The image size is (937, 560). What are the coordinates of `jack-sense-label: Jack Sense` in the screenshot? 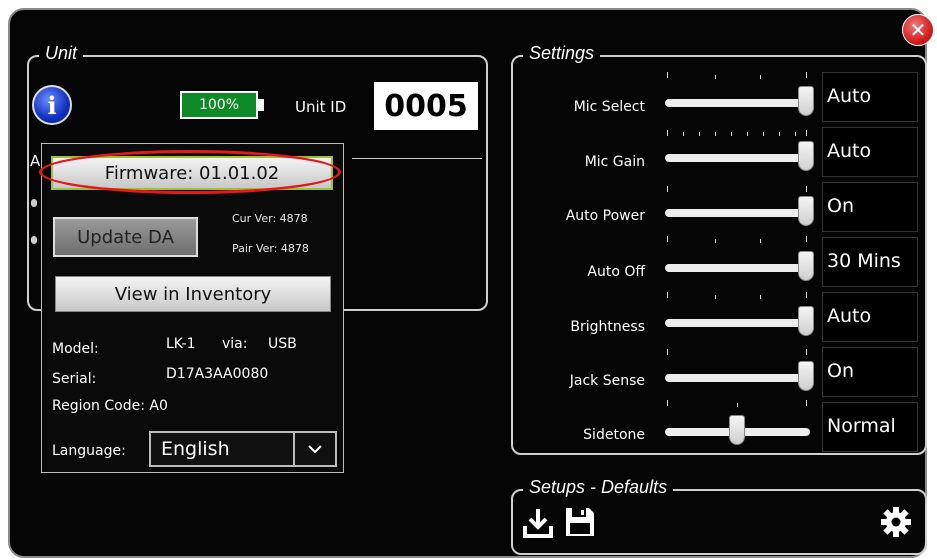 It's located at (607, 381).